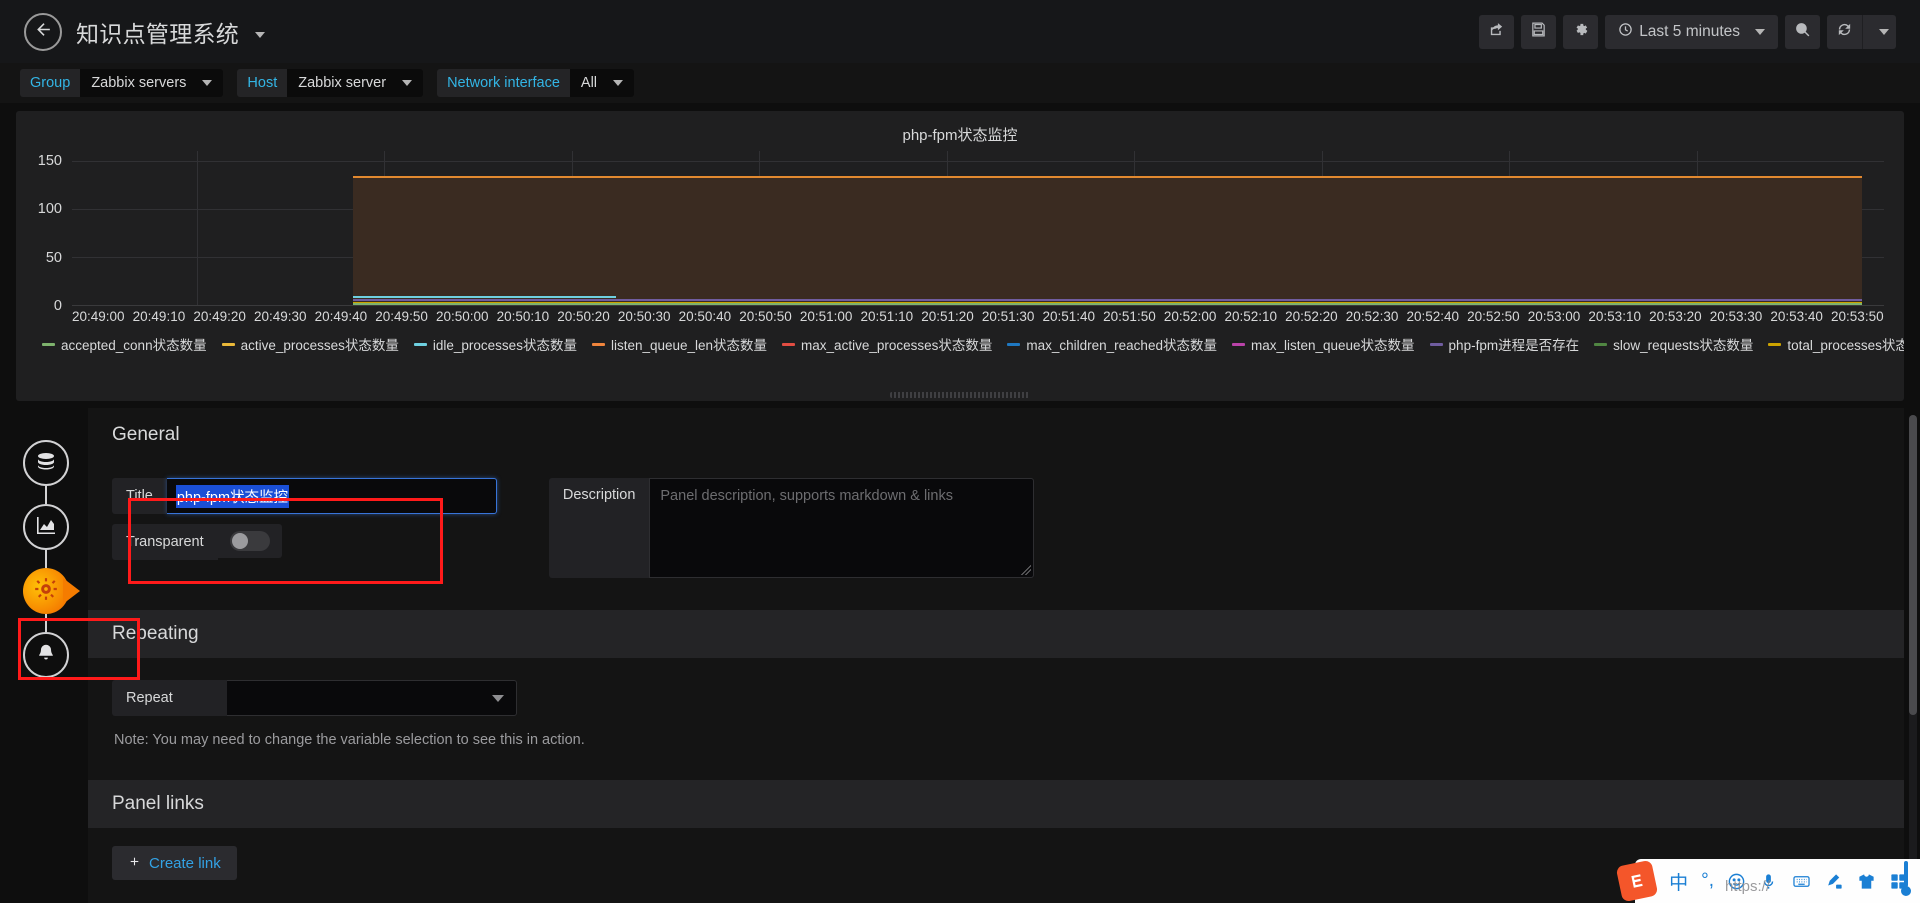 This screenshot has height=903, width=1920. I want to click on ime-indicator-icon, so click(1906, 880).